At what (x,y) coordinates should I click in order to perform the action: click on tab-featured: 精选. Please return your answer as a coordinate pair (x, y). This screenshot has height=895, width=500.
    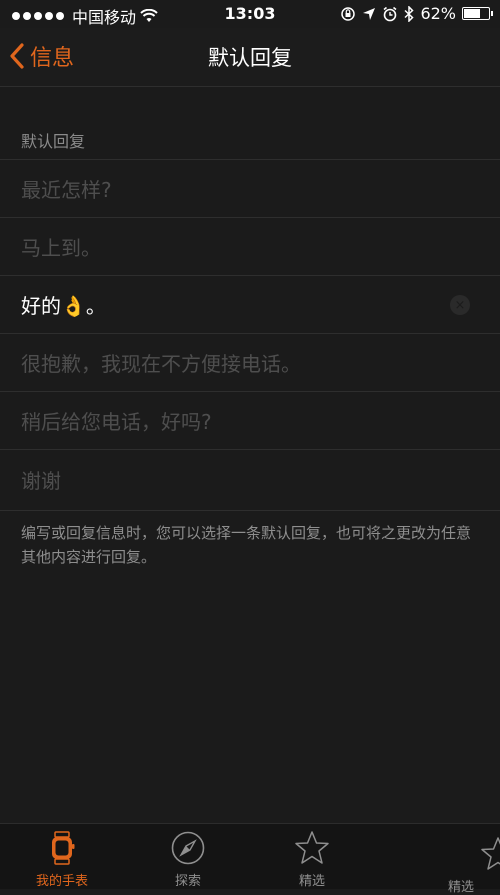
    Looking at the image, I should click on (312, 859).